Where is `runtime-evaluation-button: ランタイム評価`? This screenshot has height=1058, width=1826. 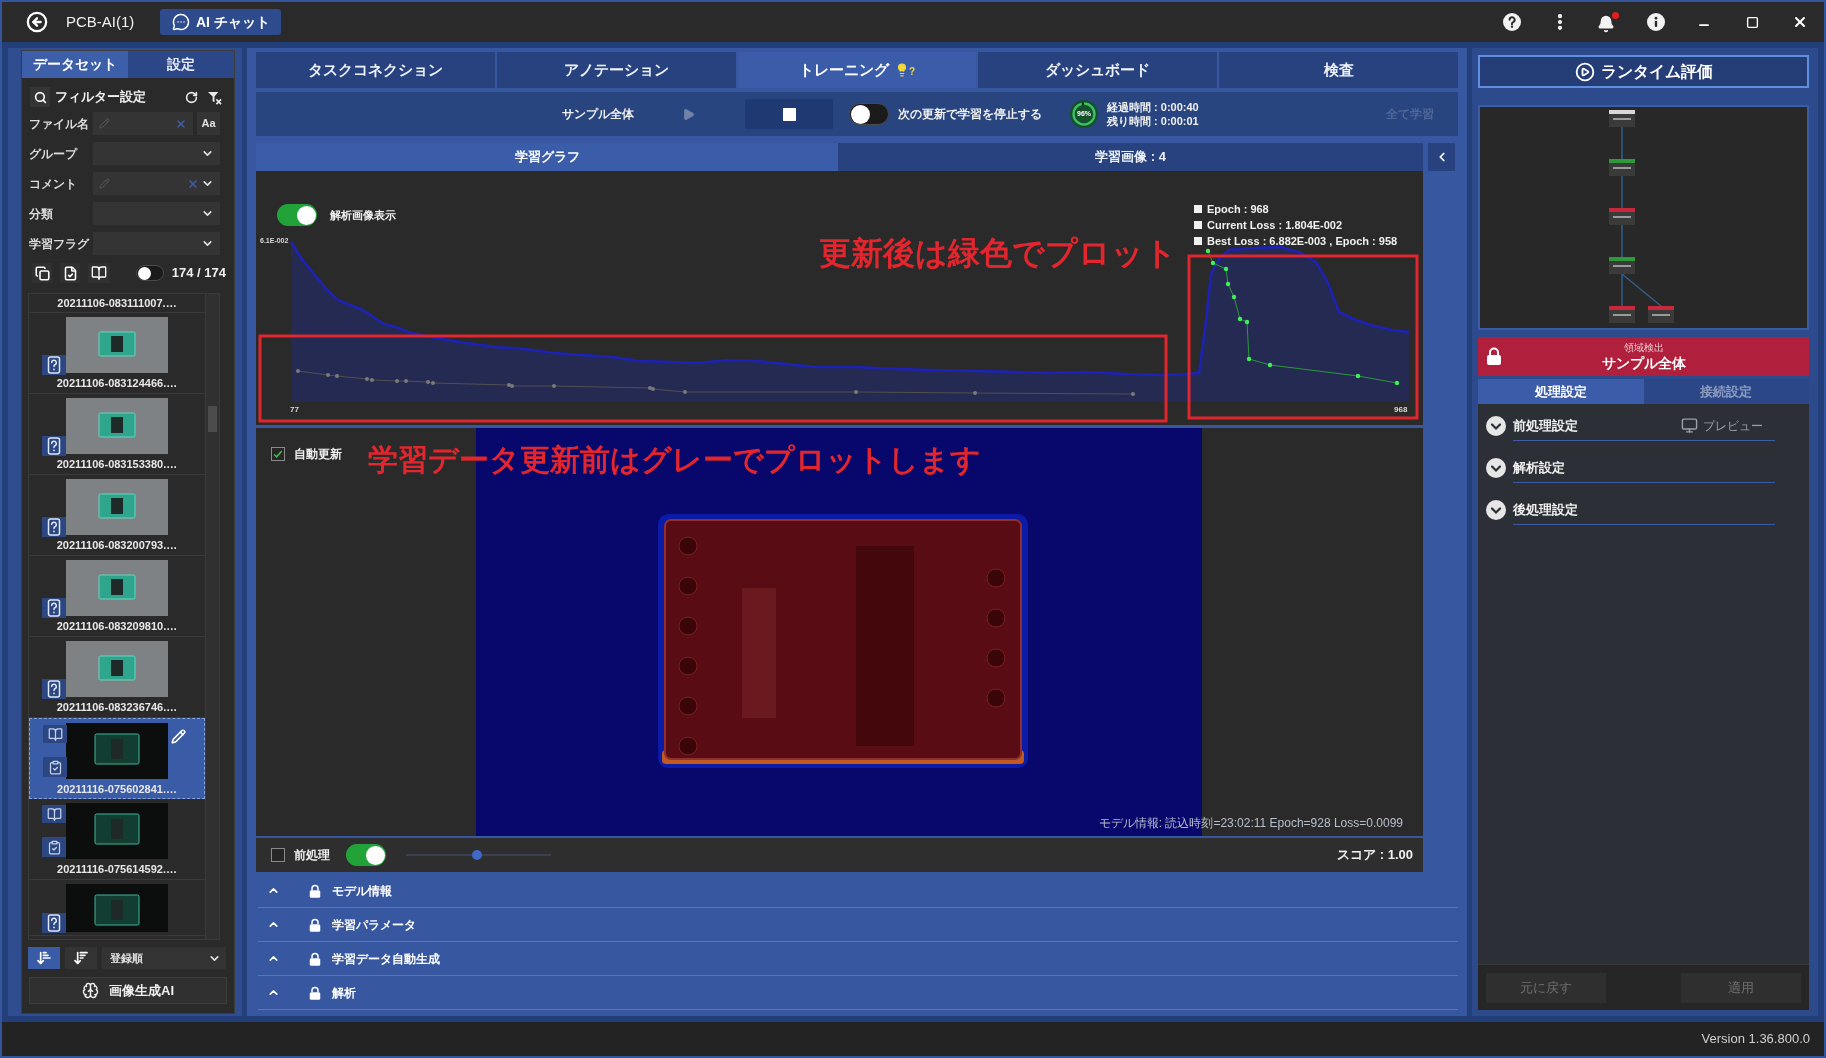
runtime-evaluation-button: ランタイム評価 is located at coordinates (1643, 71).